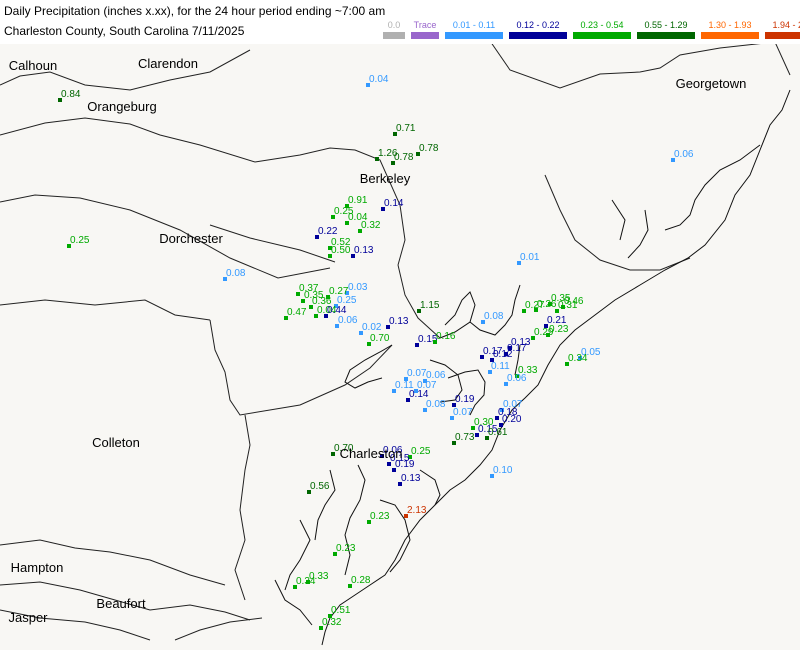 Image resolution: width=800 pixels, height=650 pixels. What do you see at coordinates (500, 366) in the screenshot?
I see `station-value: 0.11` at bounding box center [500, 366].